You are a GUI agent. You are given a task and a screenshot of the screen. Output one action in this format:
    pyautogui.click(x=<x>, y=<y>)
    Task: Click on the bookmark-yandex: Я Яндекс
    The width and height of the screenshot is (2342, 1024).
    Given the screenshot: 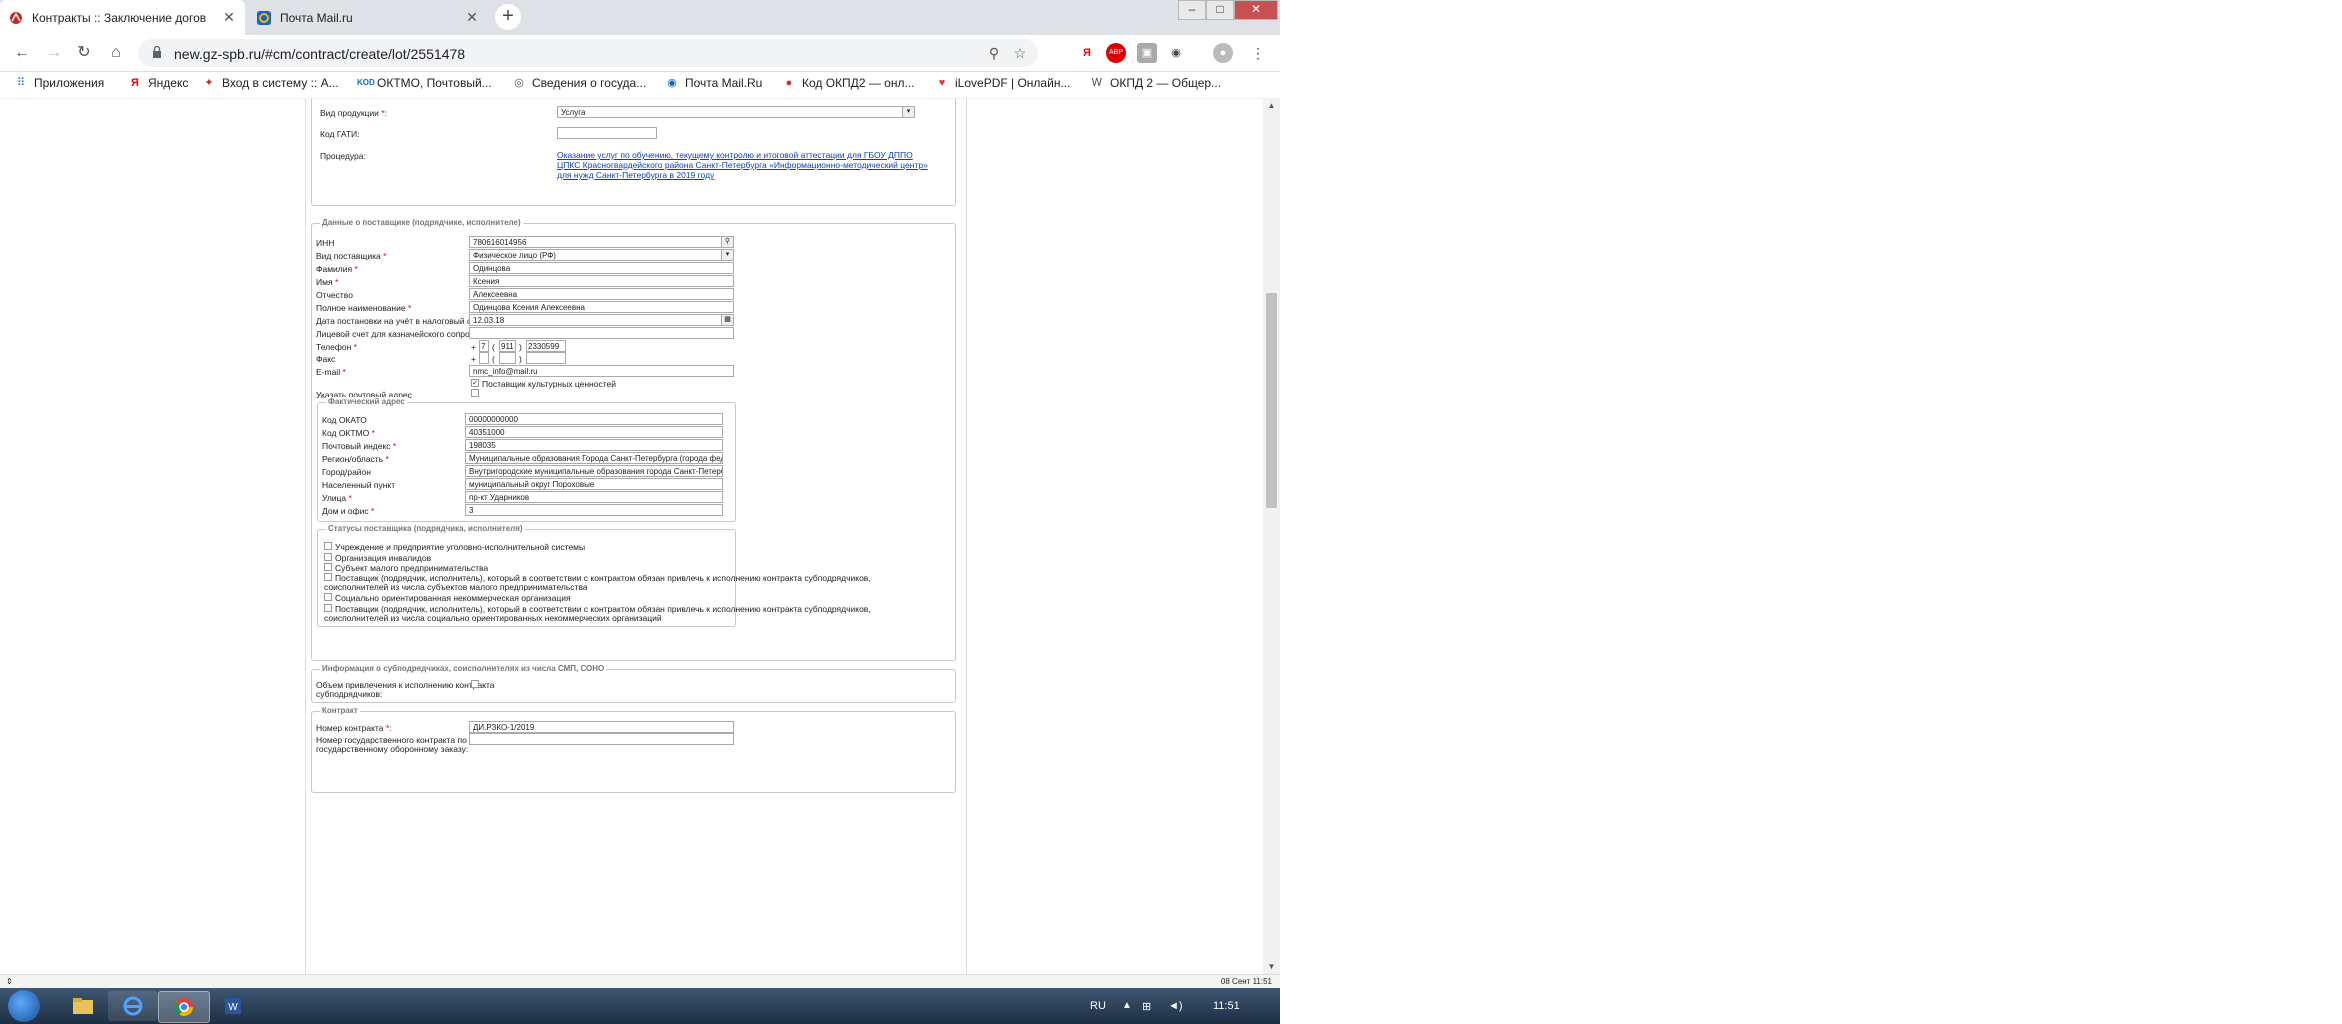 What is the action you would take?
    pyautogui.click(x=158, y=83)
    